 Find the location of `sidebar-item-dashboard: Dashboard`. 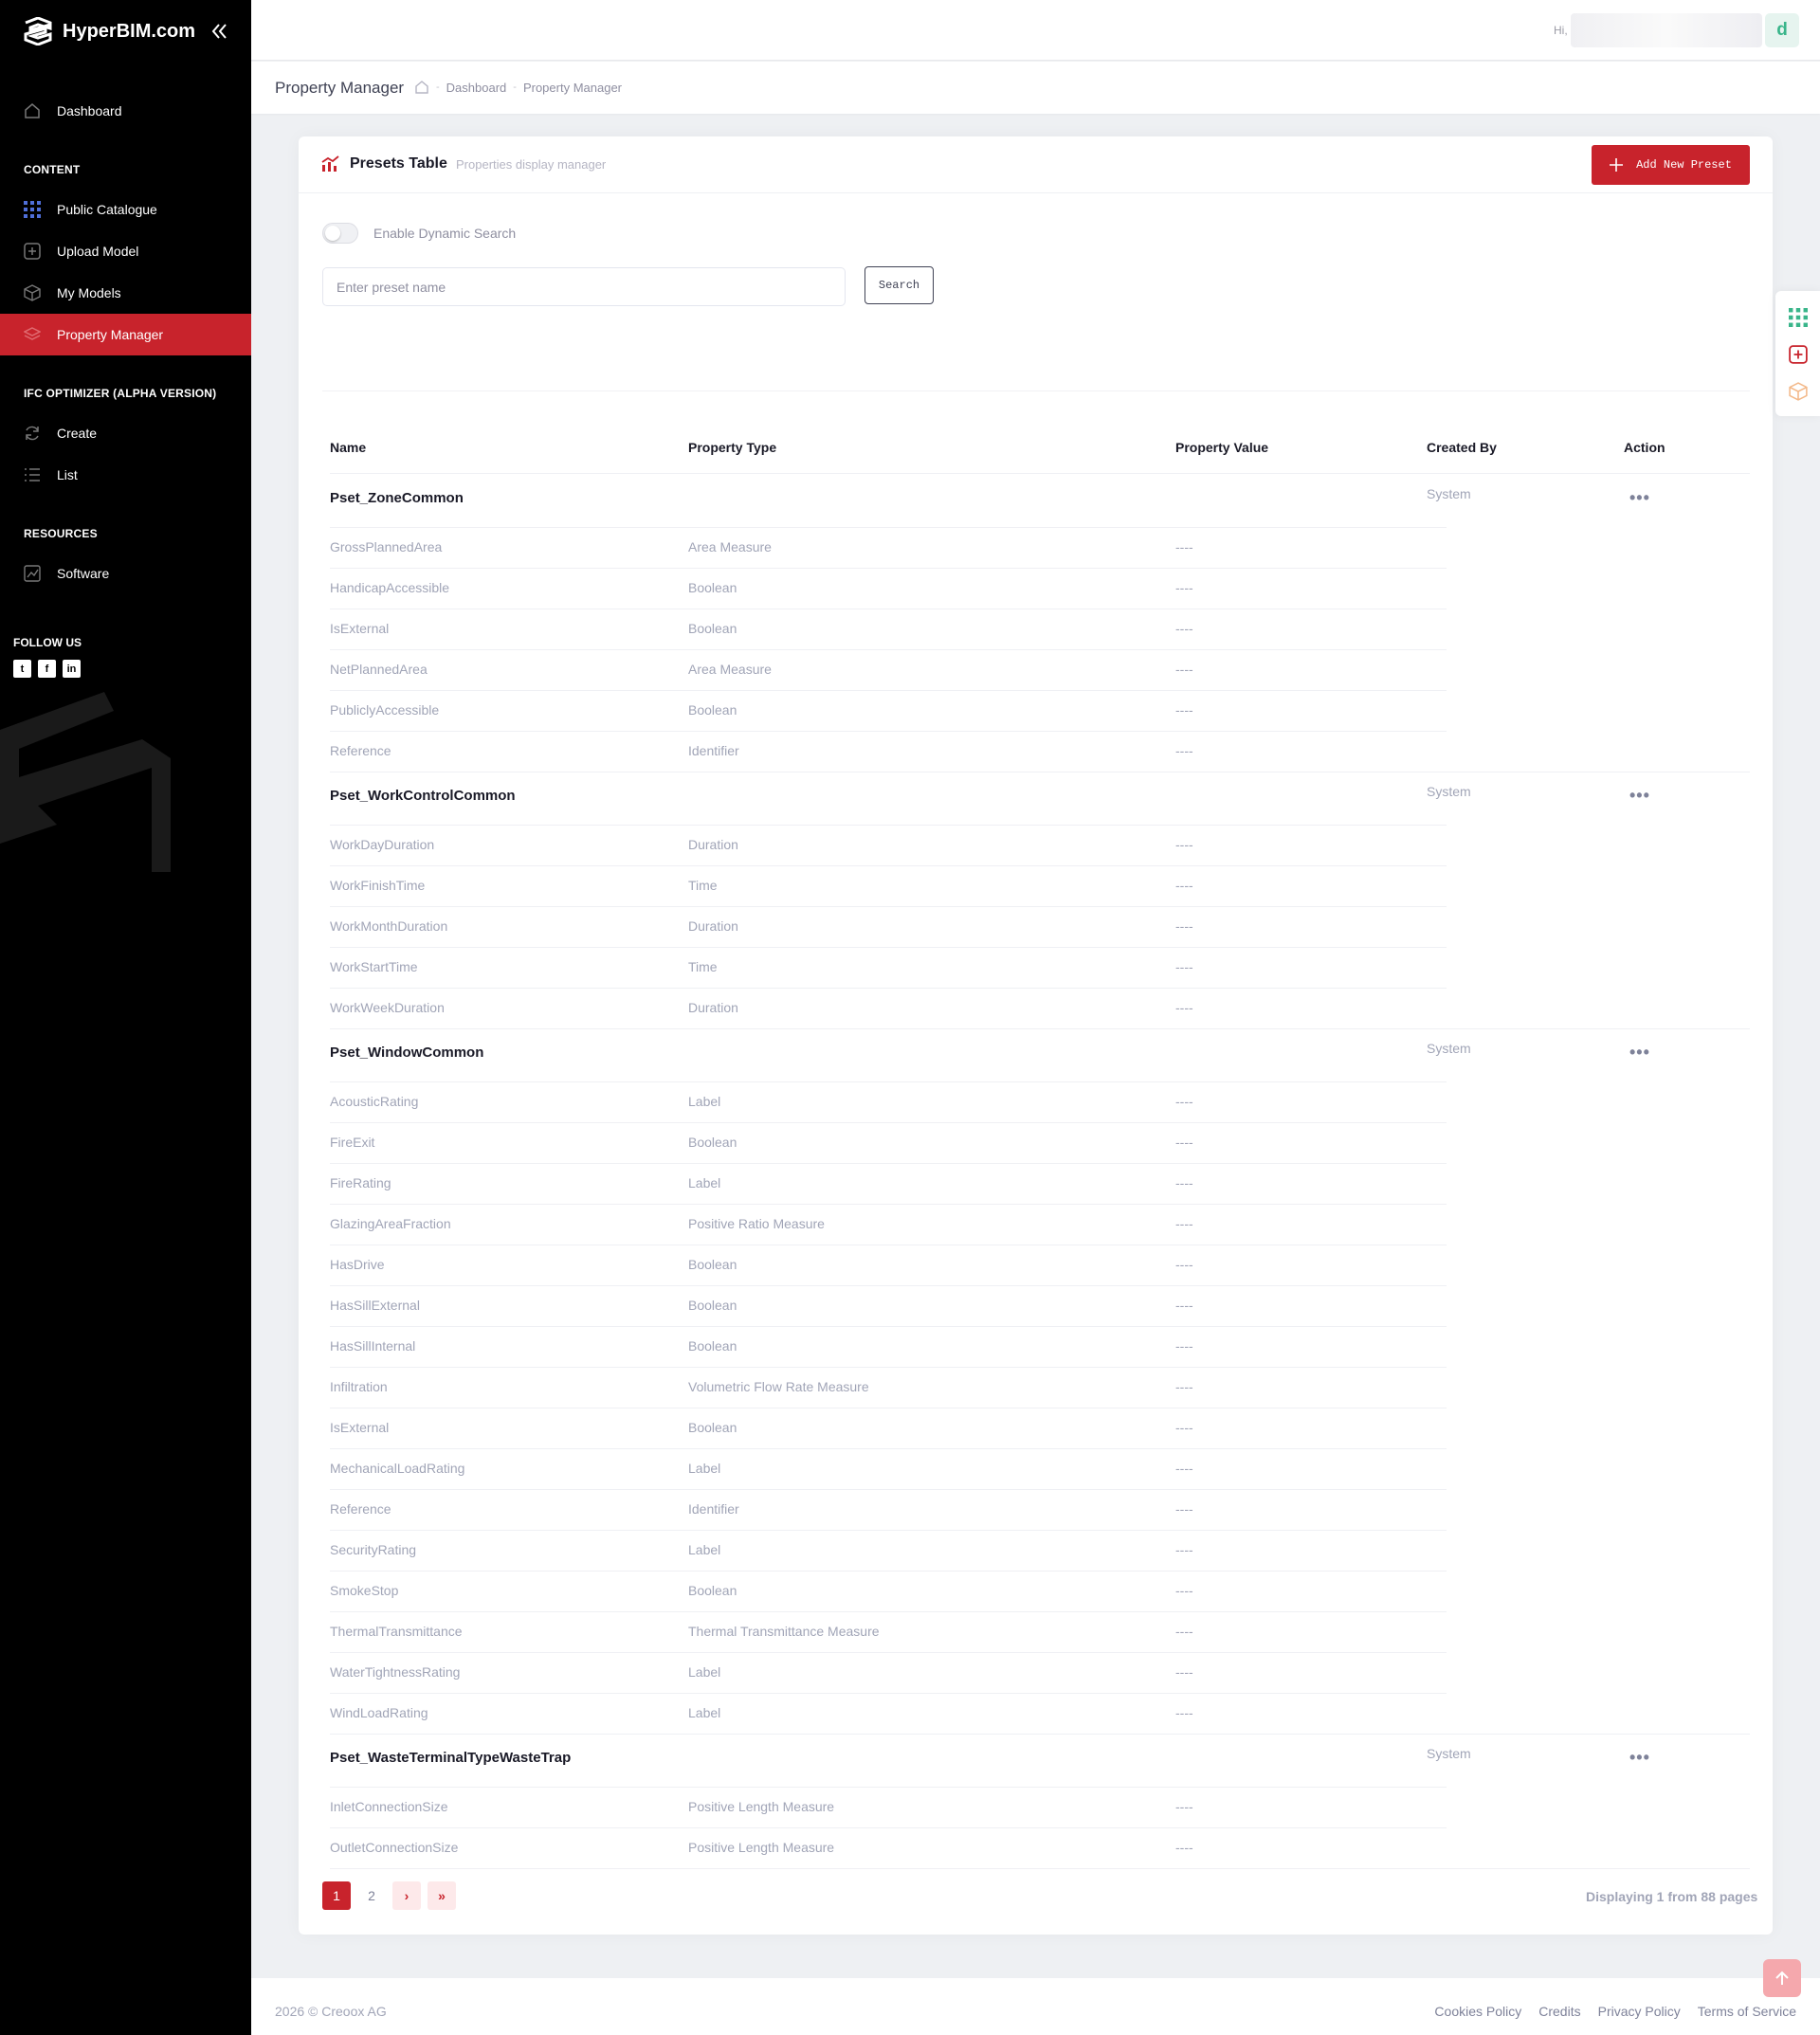

sidebar-item-dashboard: Dashboard is located at coordinates (126, 111).